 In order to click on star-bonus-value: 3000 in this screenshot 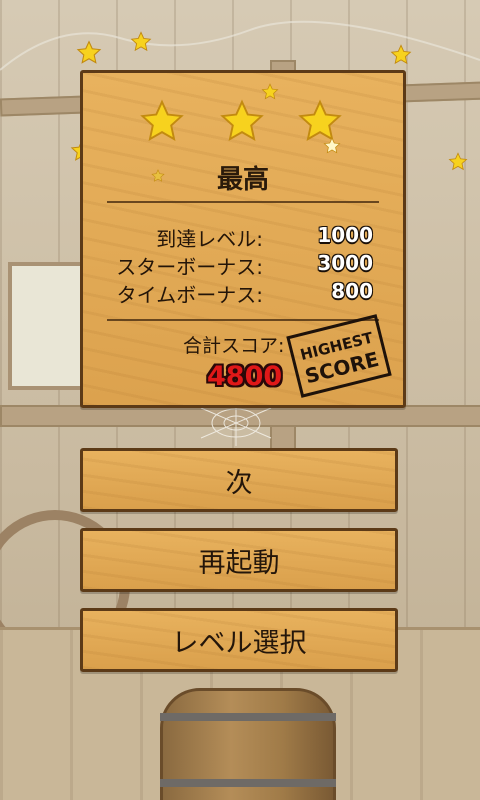, I will do `click(345, 263)`.